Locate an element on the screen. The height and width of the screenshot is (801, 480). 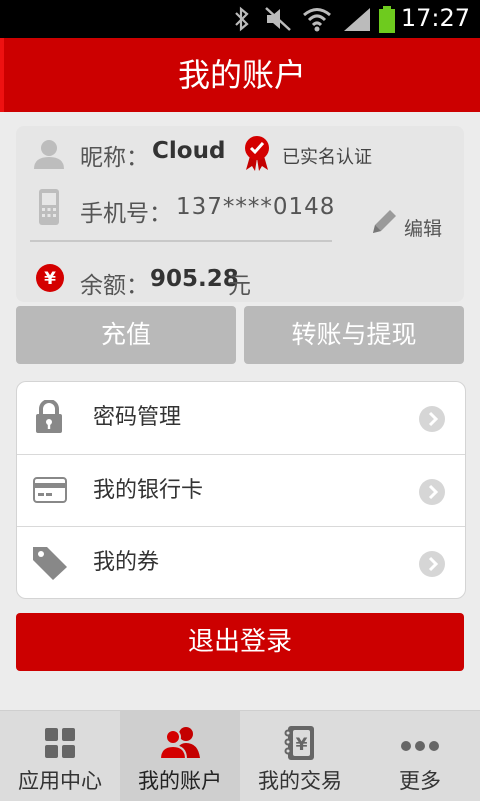
recharge-button: 充值 is located at coordinates (126, 335).